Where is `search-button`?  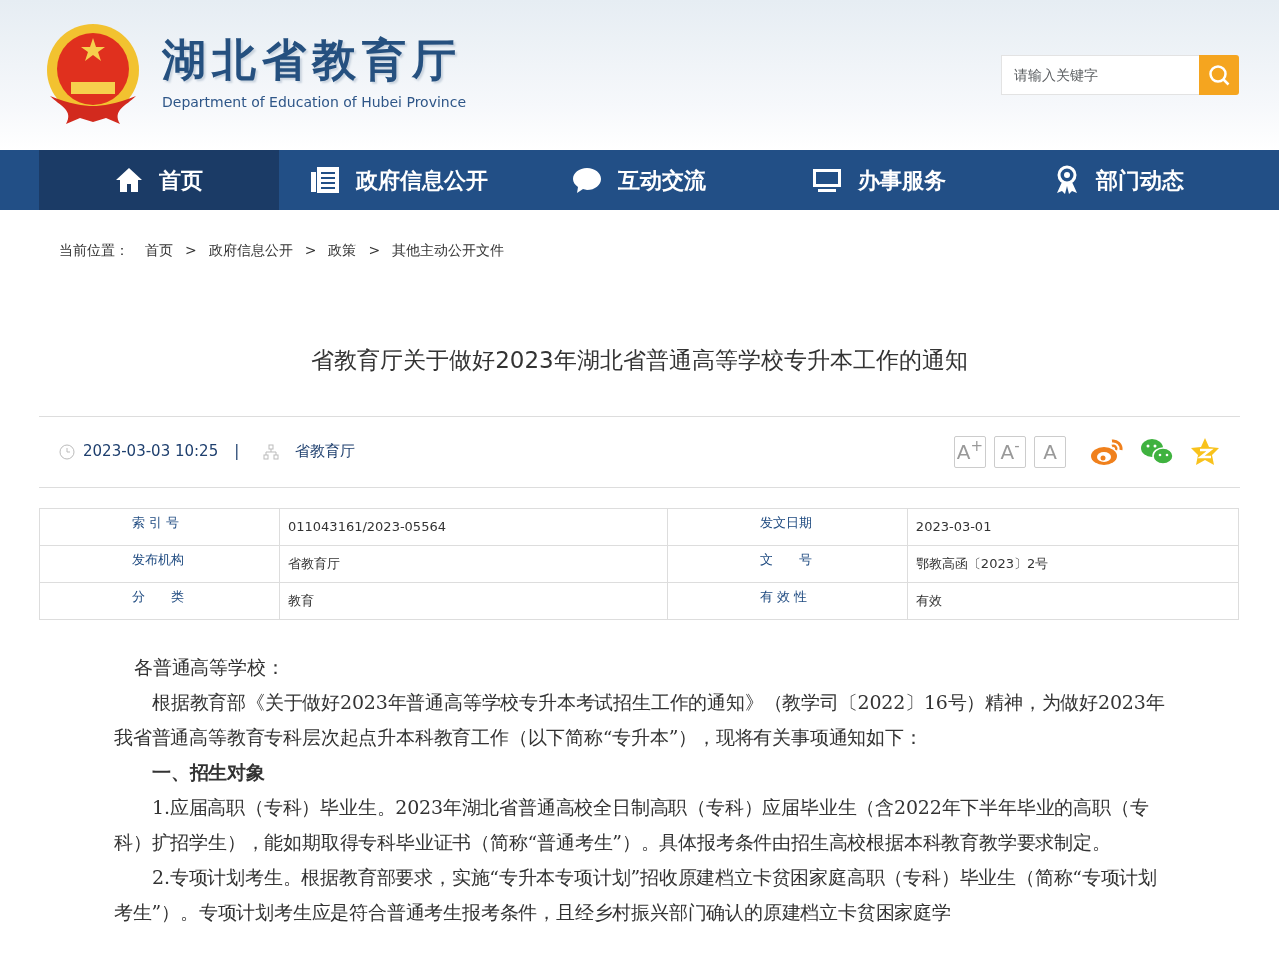
search-button is located at coordinates (1219, 75).